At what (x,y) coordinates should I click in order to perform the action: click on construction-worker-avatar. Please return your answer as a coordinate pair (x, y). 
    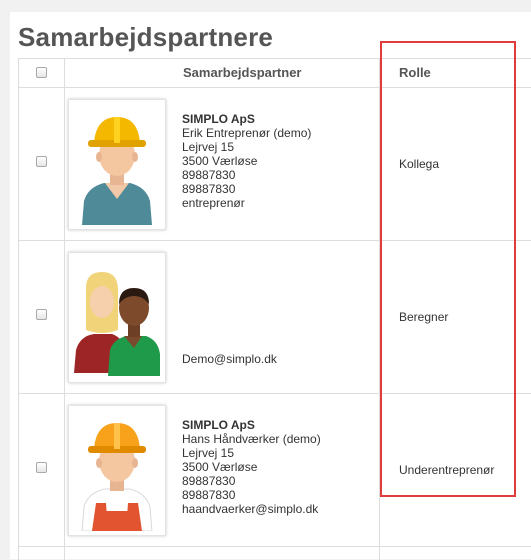
    Looking at the image, I should click on (117, 164).